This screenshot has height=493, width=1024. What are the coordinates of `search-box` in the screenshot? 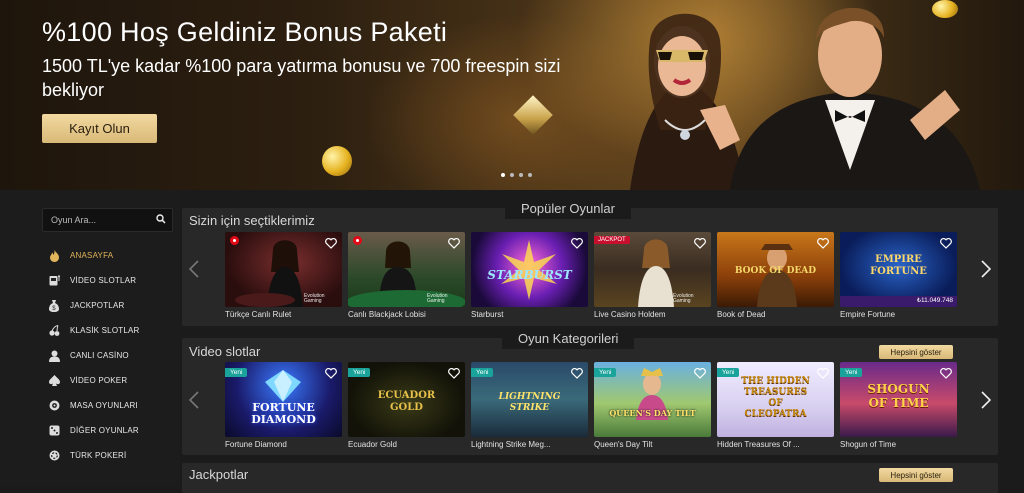 It's located at (107, 220).